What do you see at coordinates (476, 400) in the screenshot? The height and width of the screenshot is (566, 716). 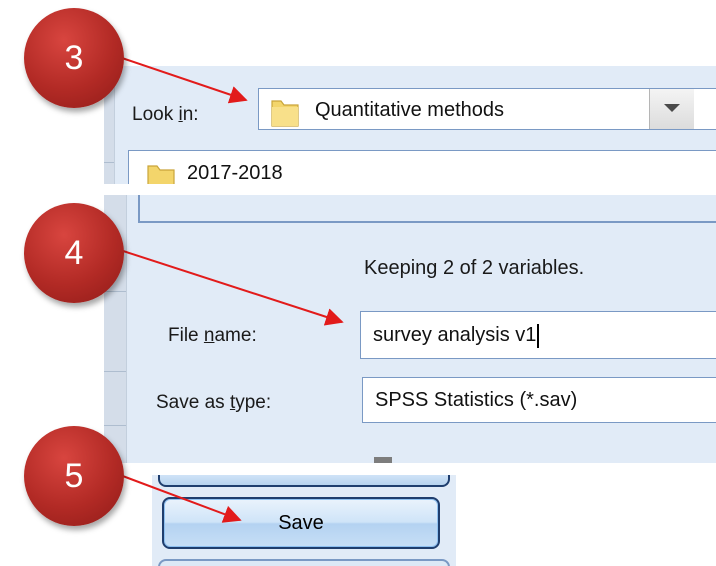 I see `save-as-type-value: SPSS Statistics (*.sav)` at bounding box center [476, 400].